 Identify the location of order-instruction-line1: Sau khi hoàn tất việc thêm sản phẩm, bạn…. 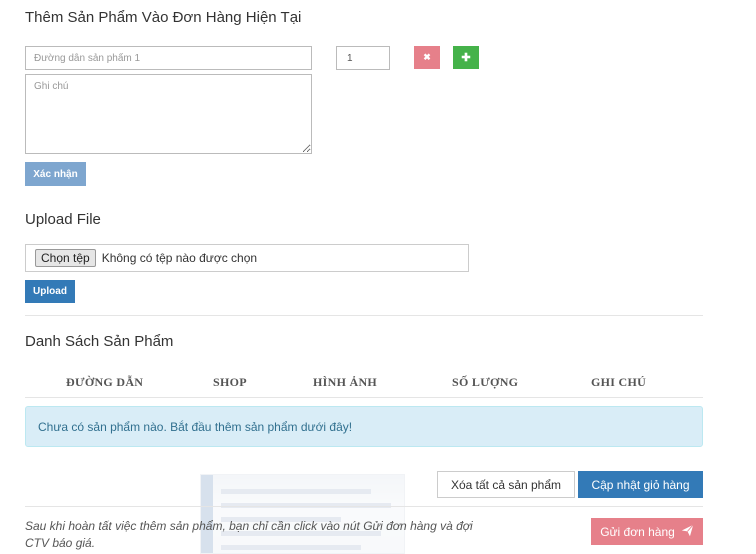
(249, 526).